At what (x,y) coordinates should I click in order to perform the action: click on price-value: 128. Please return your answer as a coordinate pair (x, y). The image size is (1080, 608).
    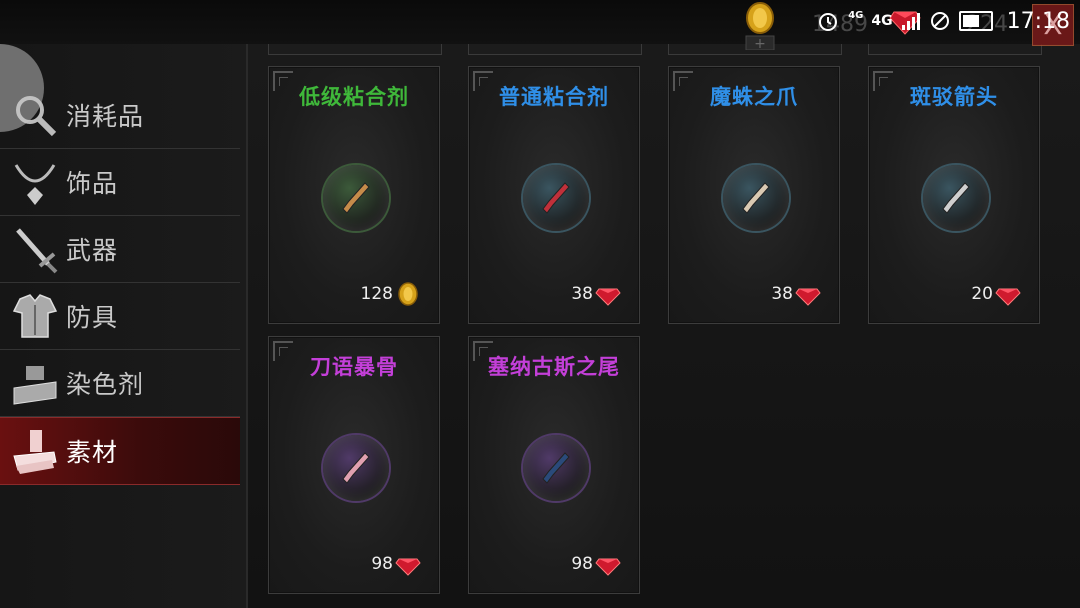
    Looking at the image, I should click on (376, 294).